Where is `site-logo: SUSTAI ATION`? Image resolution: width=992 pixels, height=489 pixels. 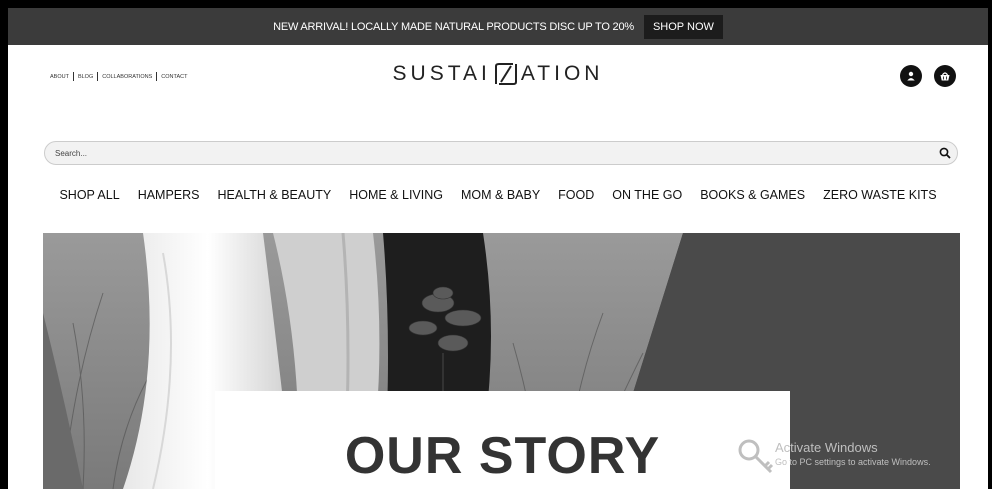 site-logo: SUSTAI ATION is located at coordinates (498, 74).